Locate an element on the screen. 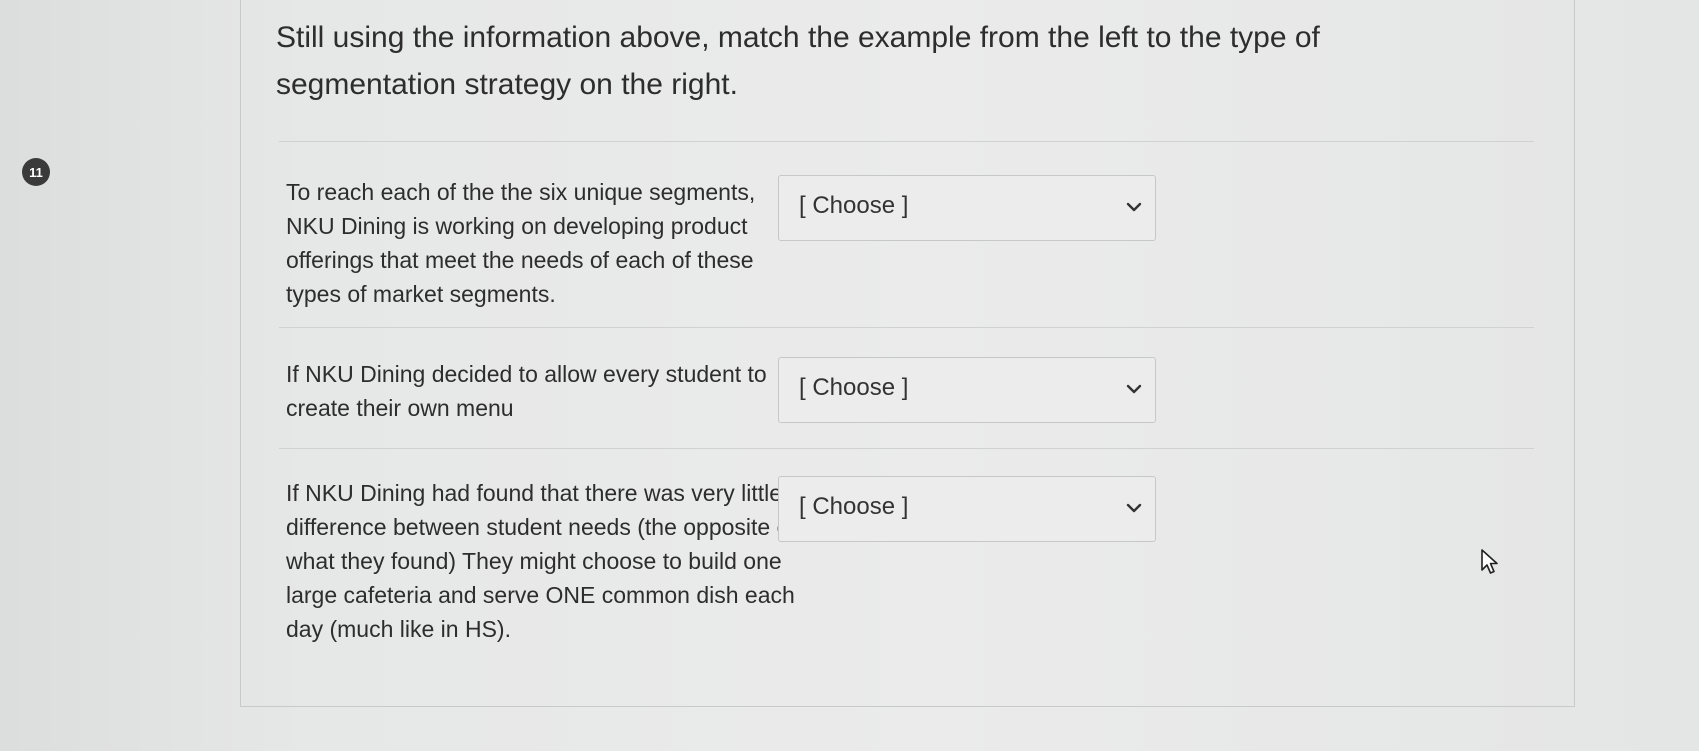 This screenshot has width=1699, height=751. question-number-badge: 11 is located at coordinates (36, 172).